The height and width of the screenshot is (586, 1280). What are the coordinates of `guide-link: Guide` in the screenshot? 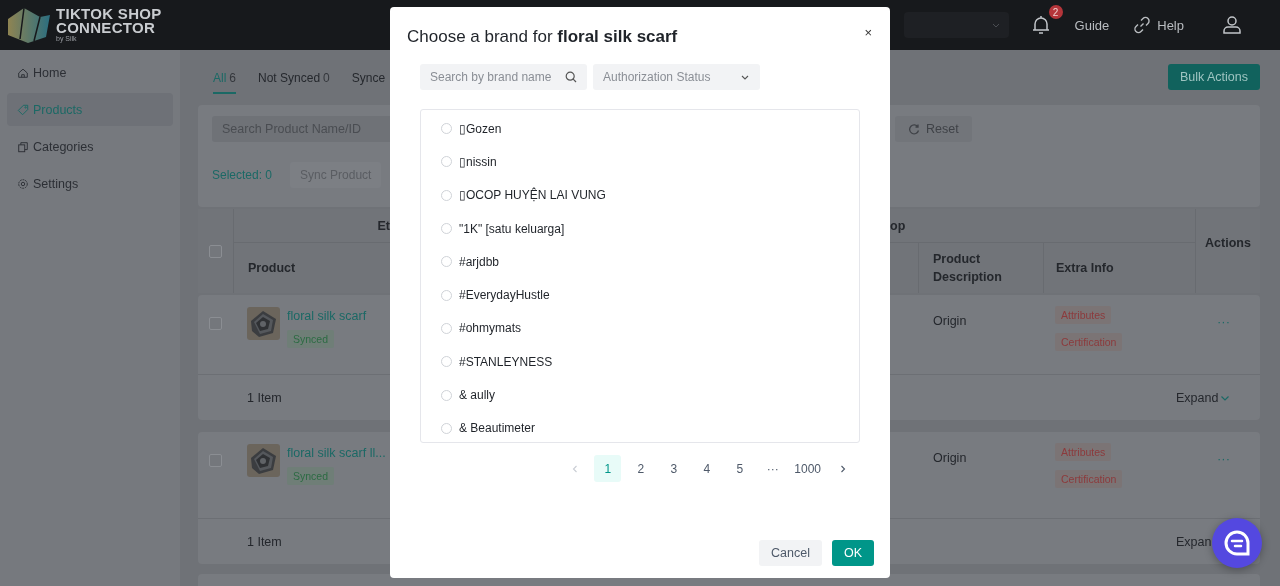 It's located at (1092, 25).